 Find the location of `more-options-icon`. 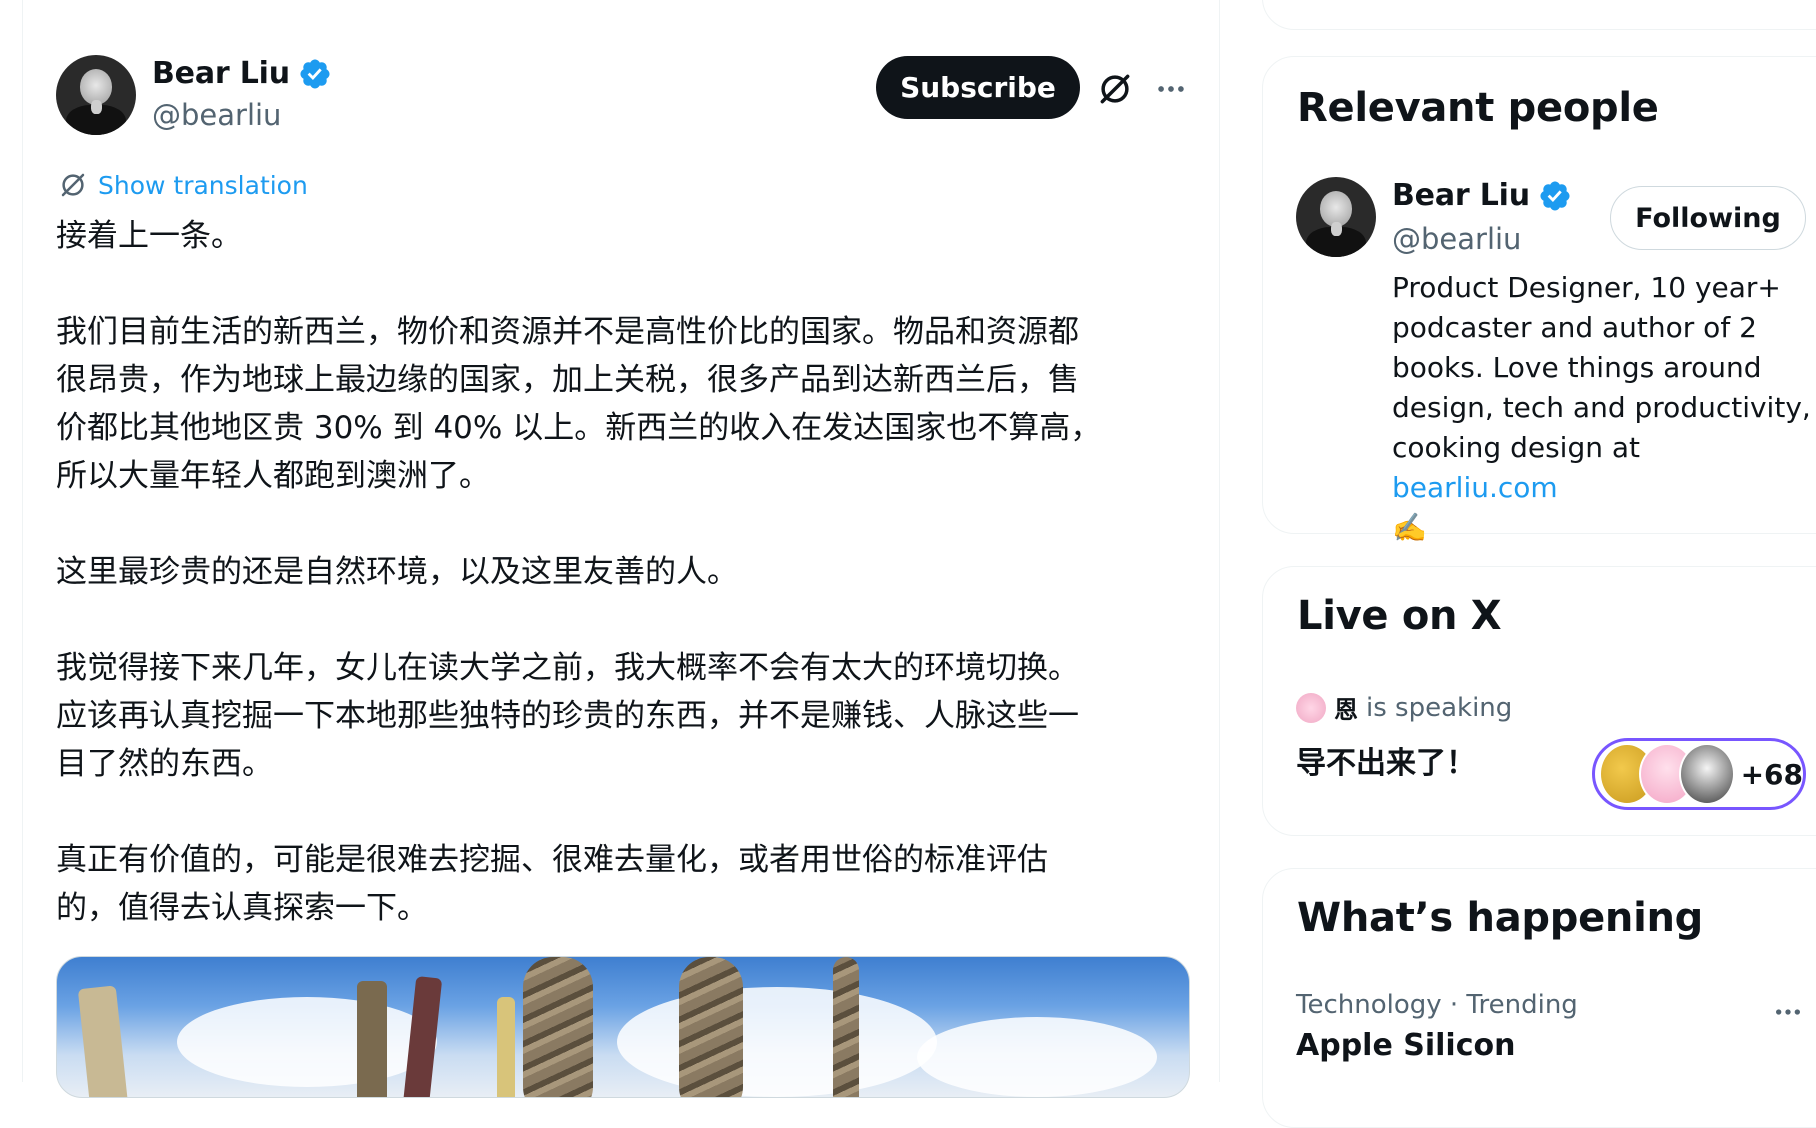

more-options-icon is located at coordinates (1171, 89).